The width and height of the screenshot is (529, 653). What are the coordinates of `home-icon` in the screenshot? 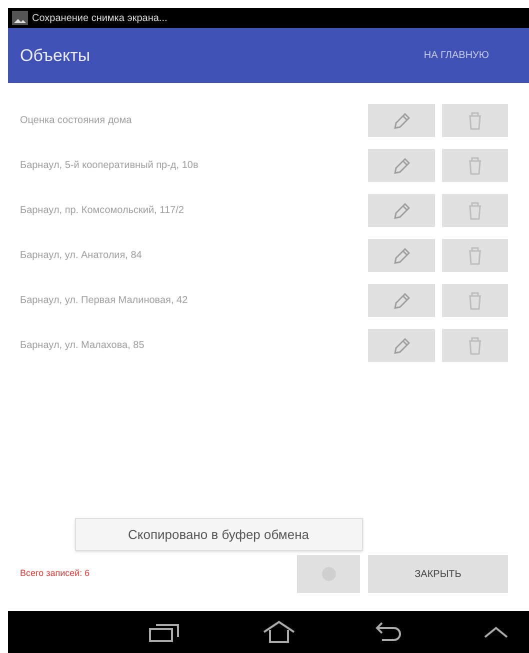 It's located at (279, 632).